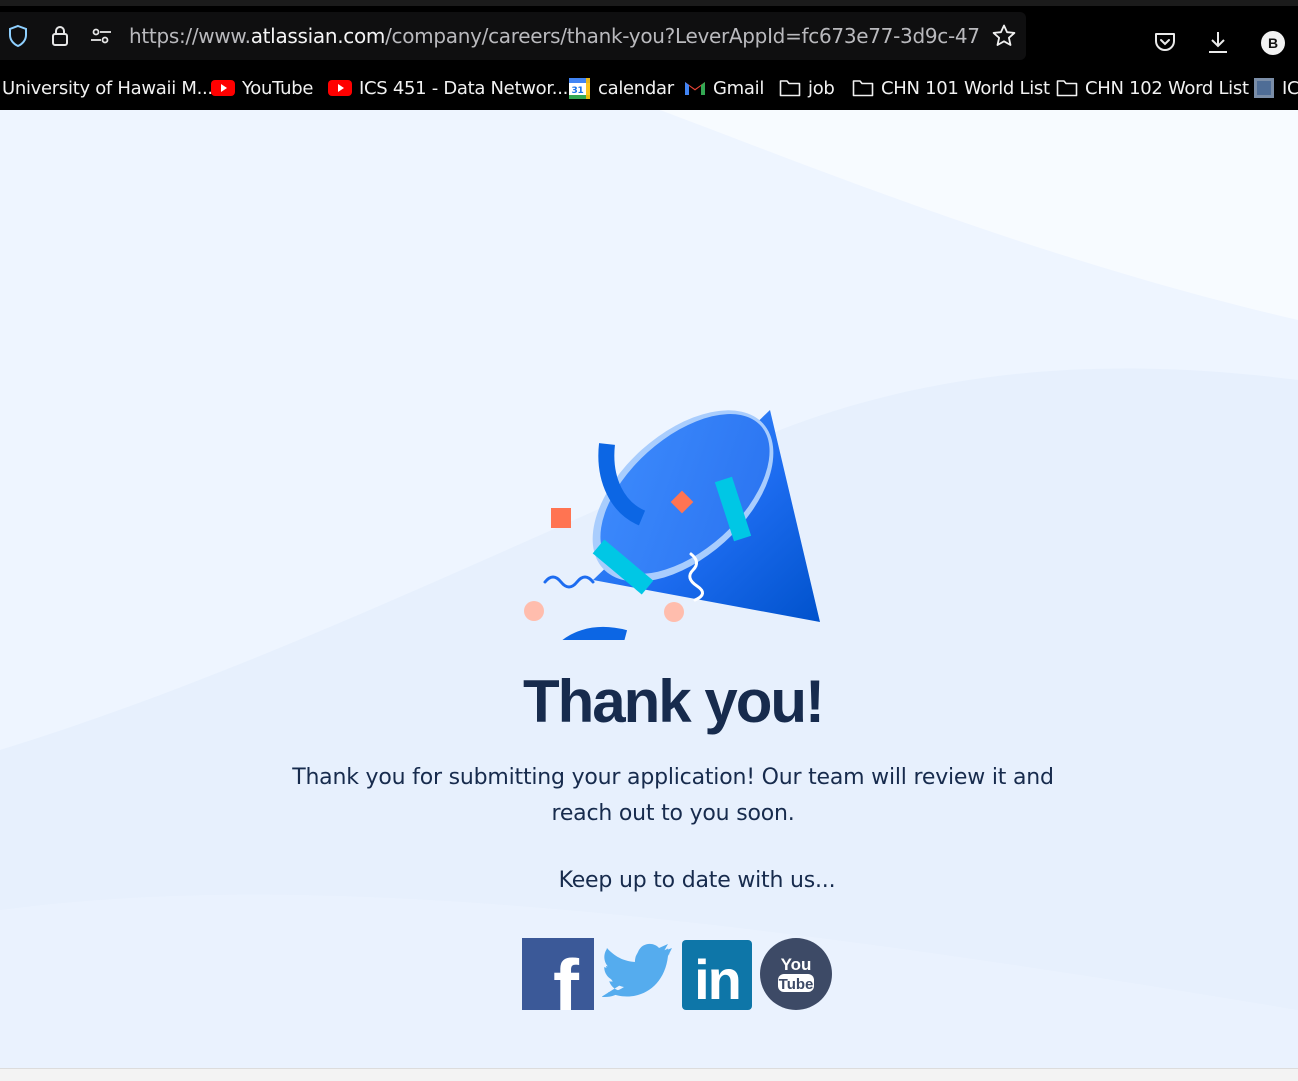 This screenshot has width=1298, height=1081. I want to click on lock-icon, so click(60, 36).